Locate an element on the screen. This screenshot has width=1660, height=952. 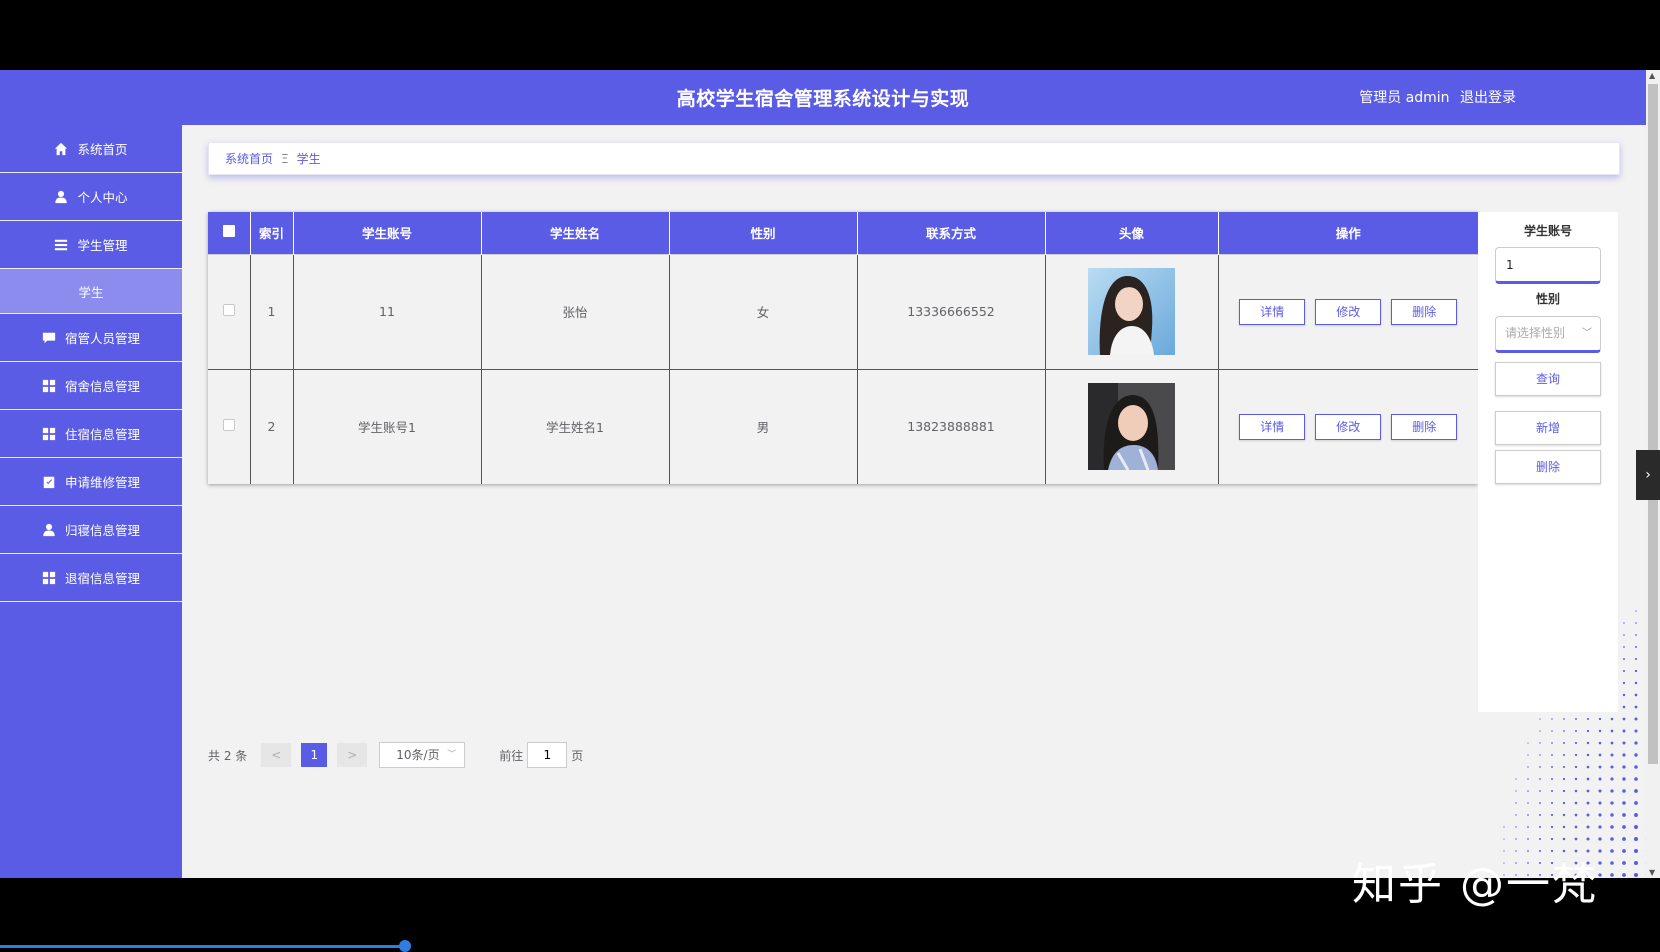
select-all-column is located at coordinates (229, 233).